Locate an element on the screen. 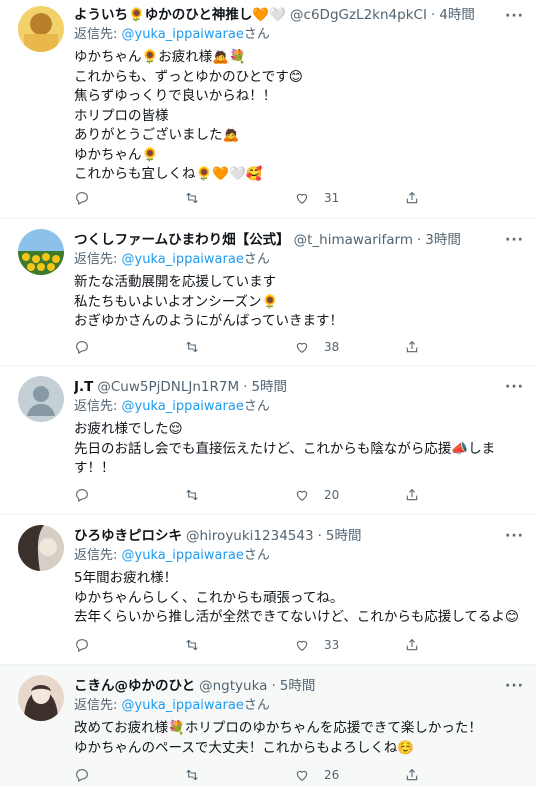 The height and width of the screenshot is (787, 536). tweet-header: ひろゆきピロシキ @hiroyuki1234543 · 5時間 is located at coordinates (218, 536).